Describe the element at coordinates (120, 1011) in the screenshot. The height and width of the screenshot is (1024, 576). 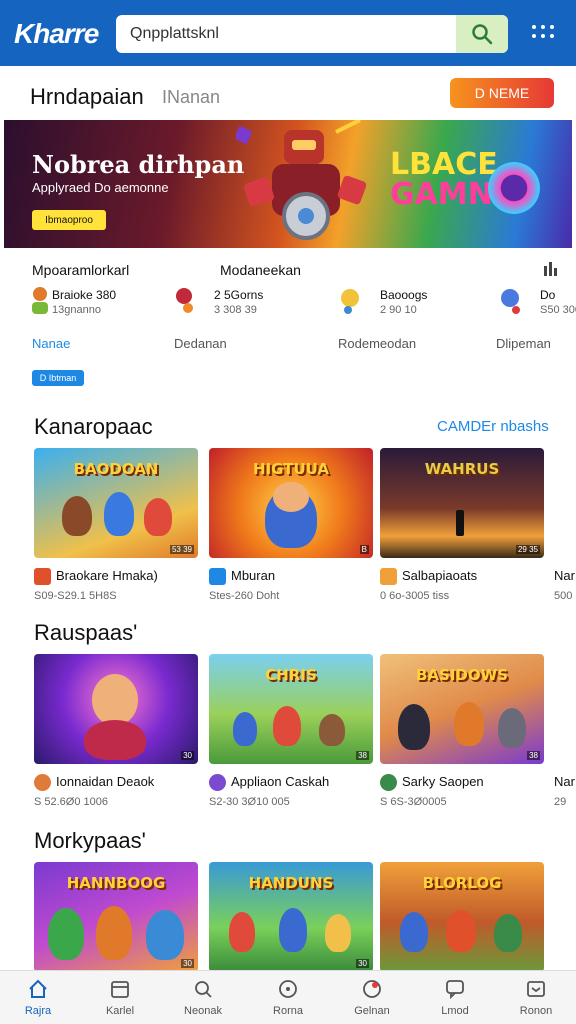
I see `nav-label: Karlel` at that location.